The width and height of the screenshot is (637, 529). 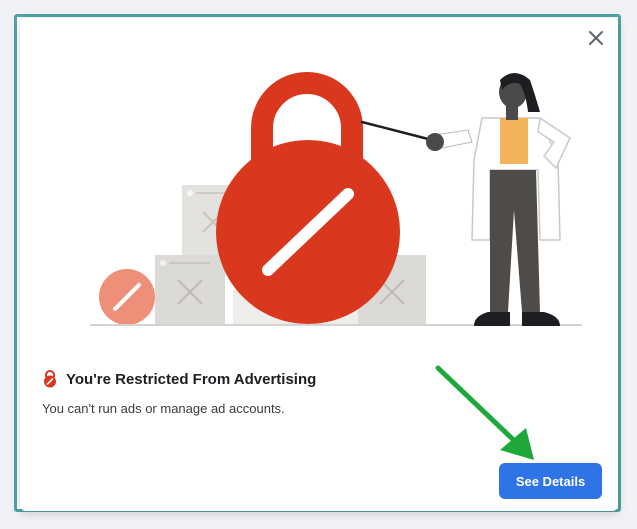 I want to click on dialog-subtitle: You can't run ads or manage ad accounts., so click(x=163, y=408).